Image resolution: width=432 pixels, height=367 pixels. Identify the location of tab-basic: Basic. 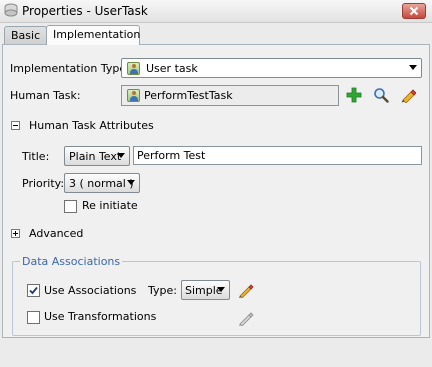
(25, 35).